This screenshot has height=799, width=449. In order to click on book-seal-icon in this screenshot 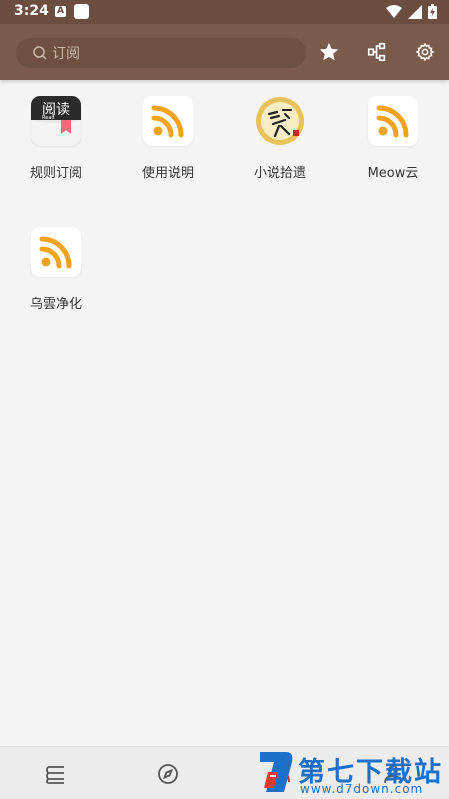, I will do `click(280, 121)`.